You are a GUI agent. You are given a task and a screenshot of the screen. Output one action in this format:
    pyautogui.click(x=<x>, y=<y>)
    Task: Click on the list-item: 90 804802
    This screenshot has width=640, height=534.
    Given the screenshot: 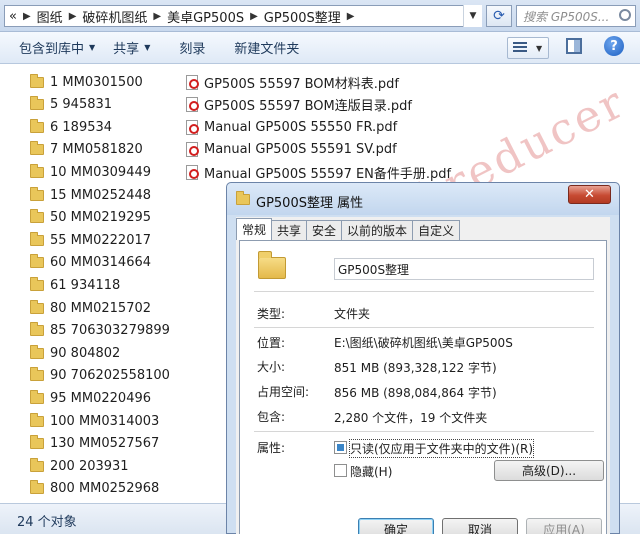 What is the action you would take?
    pyautogui.click(x=75, y=353)
    